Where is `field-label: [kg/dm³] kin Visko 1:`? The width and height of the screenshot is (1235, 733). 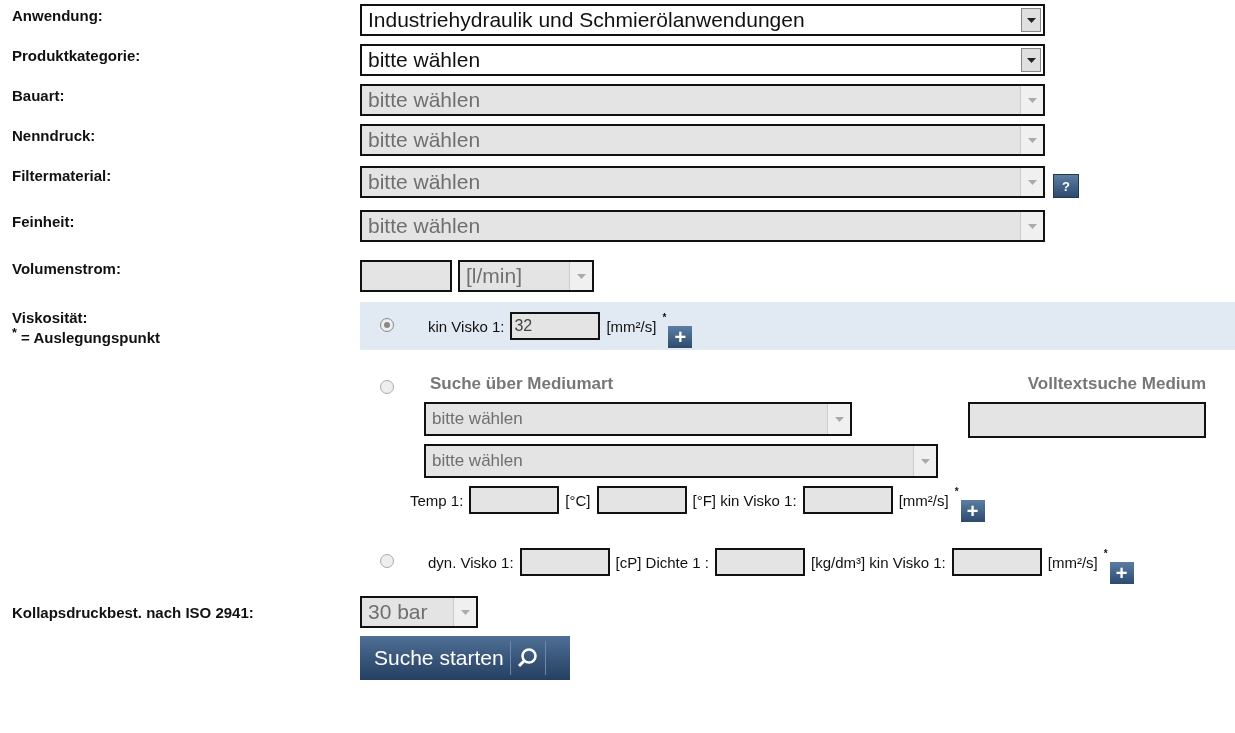 field-label: [kg/dm³] kin Visko 1: is located at coordinates (878, 562).